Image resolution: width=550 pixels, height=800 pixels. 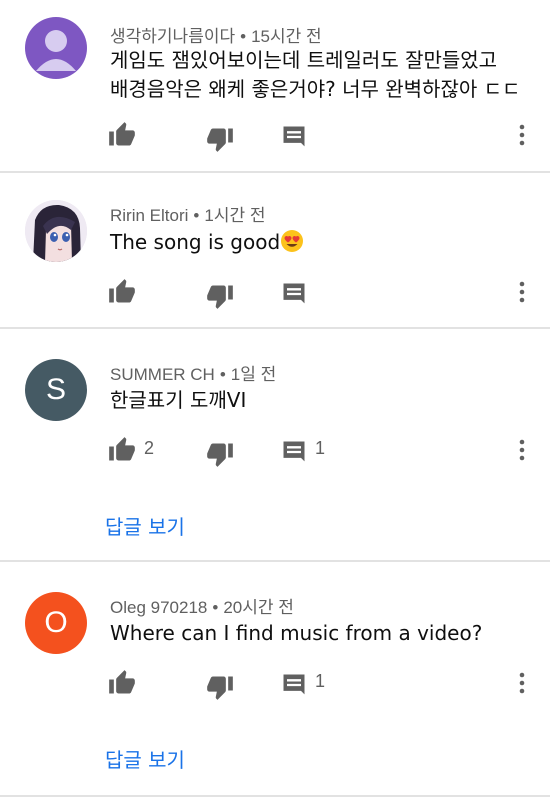 I want to click on comment-time: 20시간 전, so click(x=258, y=607).